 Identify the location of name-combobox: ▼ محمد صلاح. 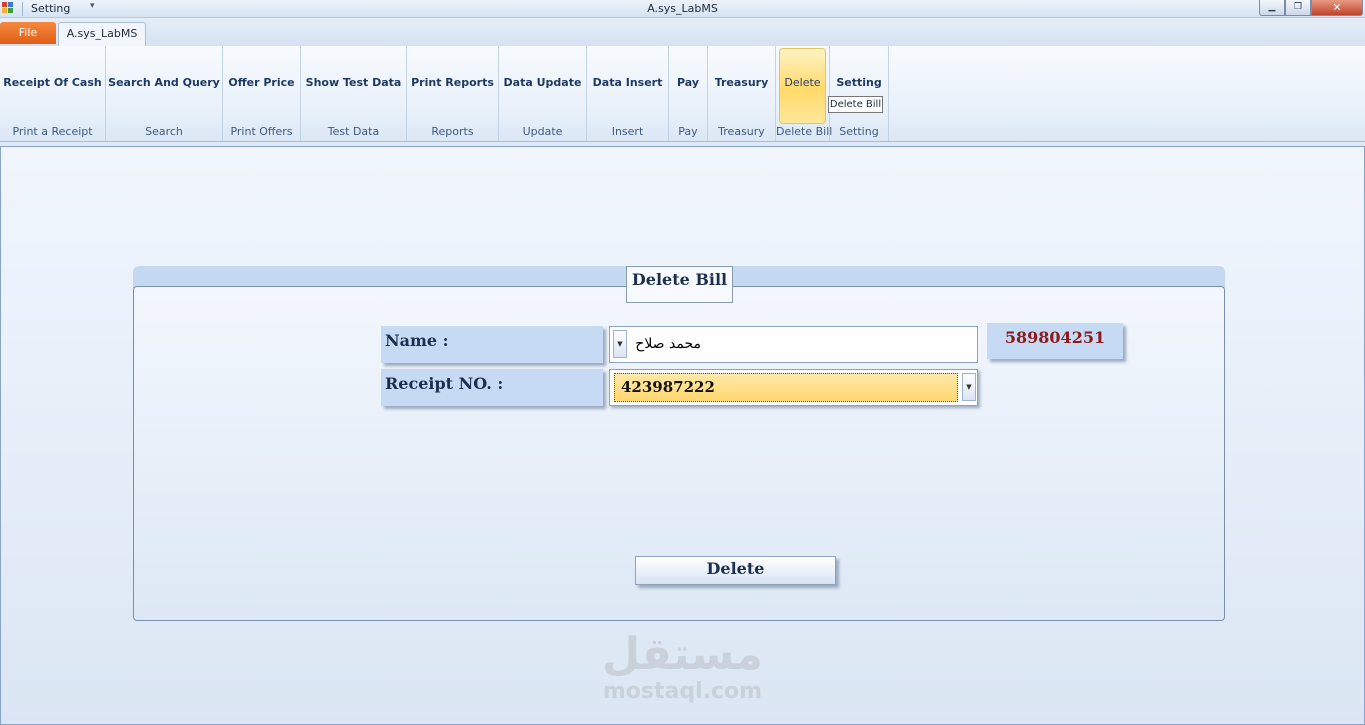
(793, 344).